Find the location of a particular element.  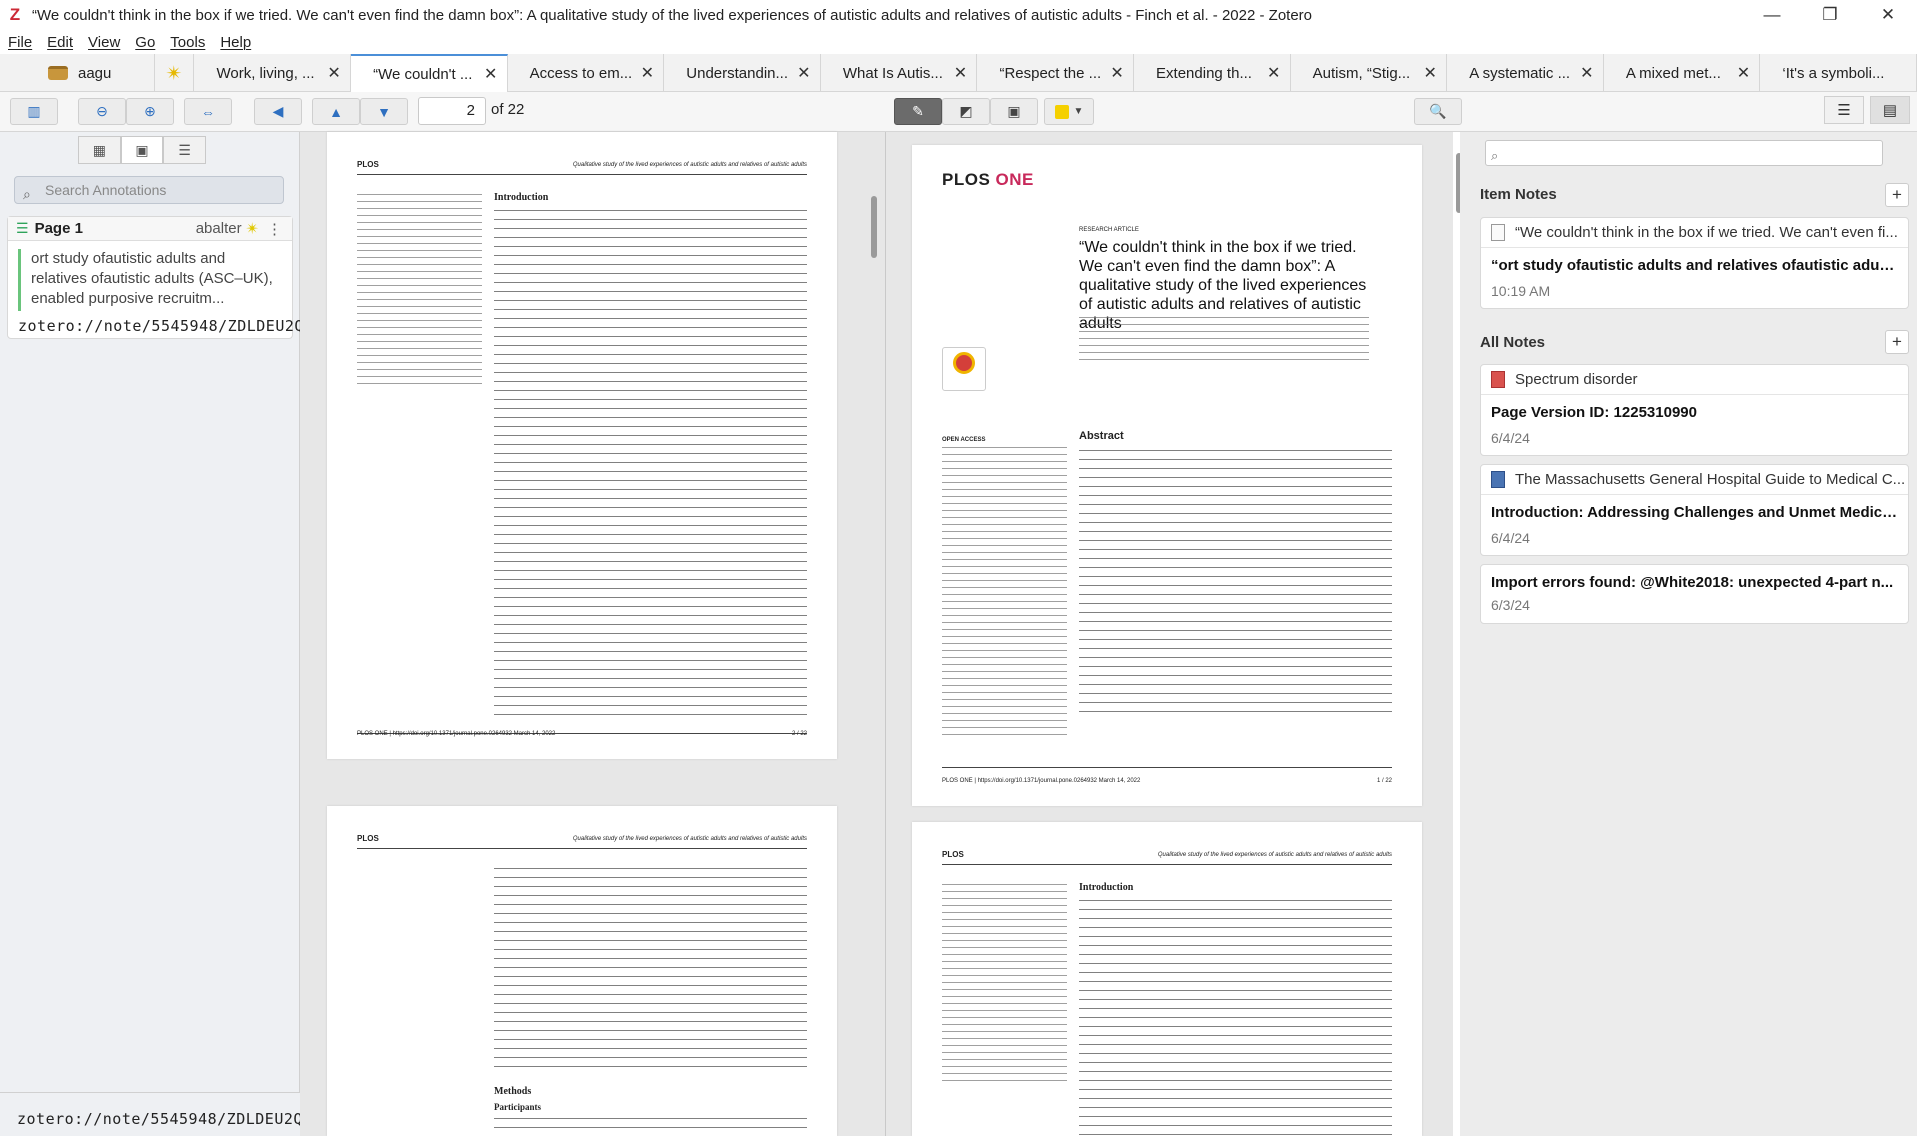

previous-page-button: ▲ is located at coordinates (336, 111).